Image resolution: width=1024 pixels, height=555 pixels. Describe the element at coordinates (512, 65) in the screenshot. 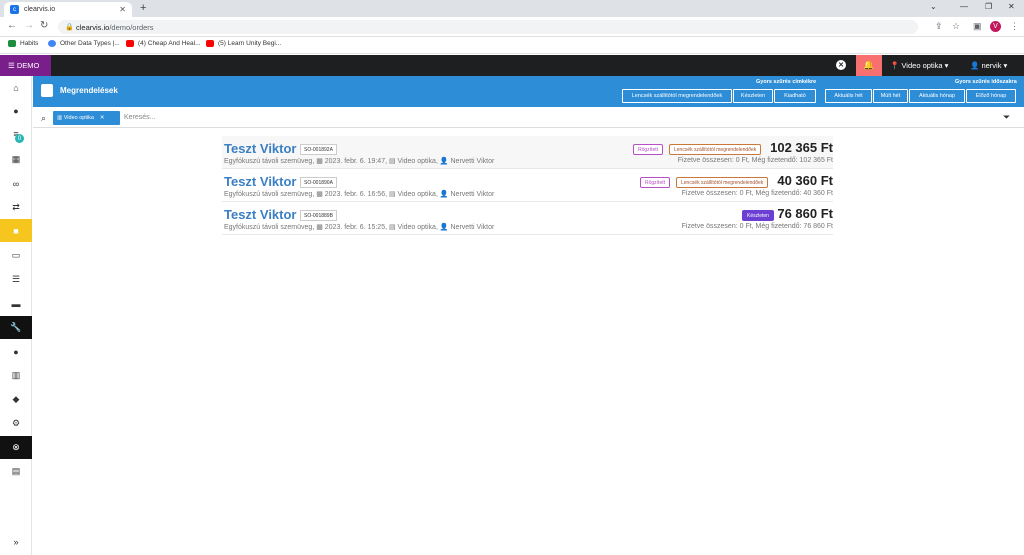

I see `app-topbar: ☰ DEMO ✕ 🔔 📍 Video optika ▾ 👤 nervik ▾` at that location.